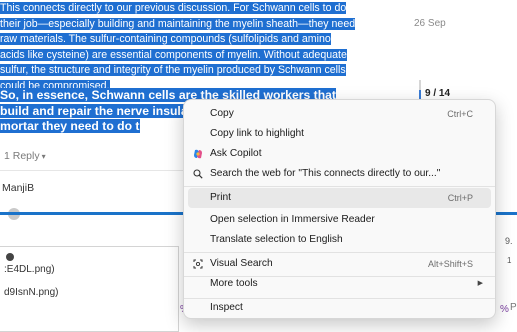 This screenshot has height=332, width=517. I want to click on reply-count-label: 1 Reply, so click(22, 156).